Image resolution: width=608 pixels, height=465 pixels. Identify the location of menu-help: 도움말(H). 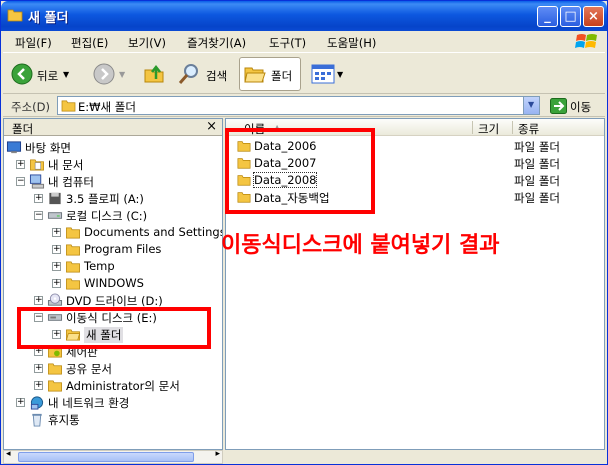
(351, 43).